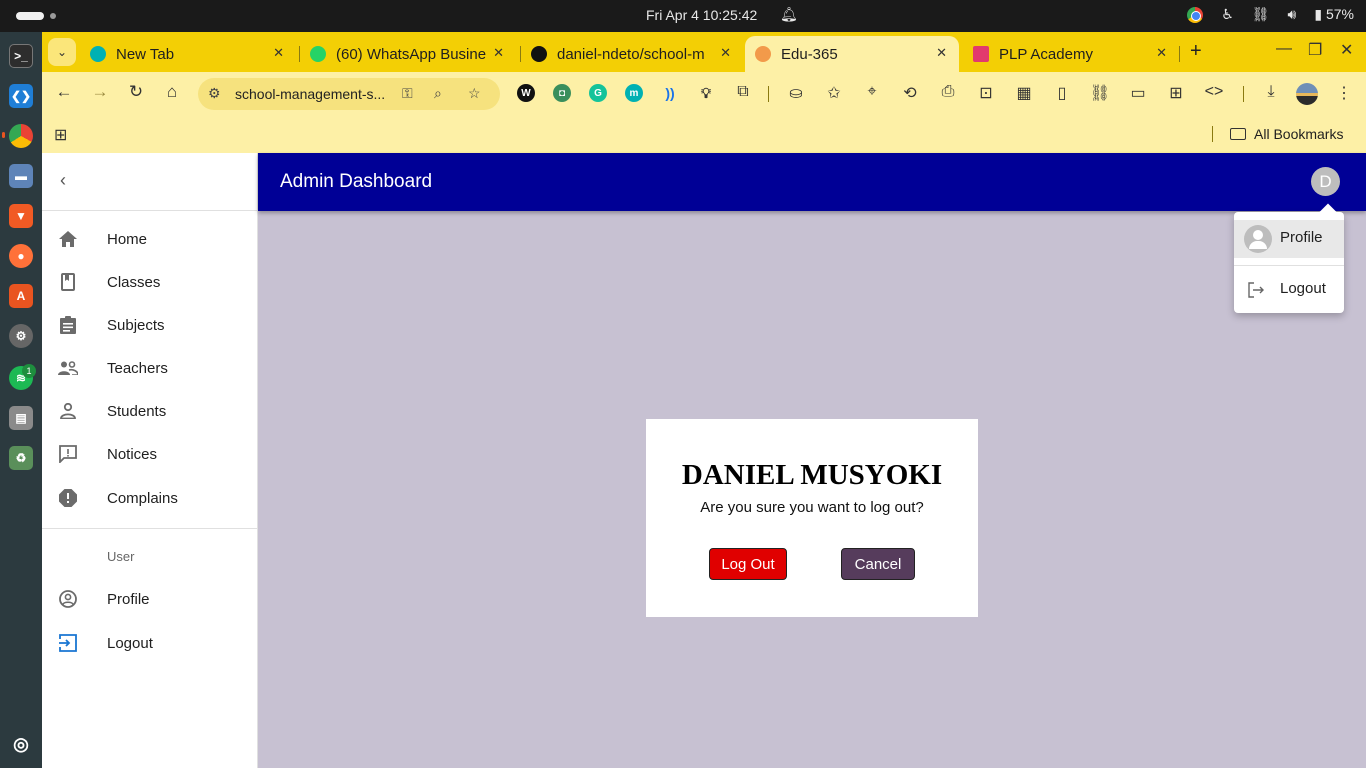  I want to click on print-icon: ⎙, so click(948, 92).